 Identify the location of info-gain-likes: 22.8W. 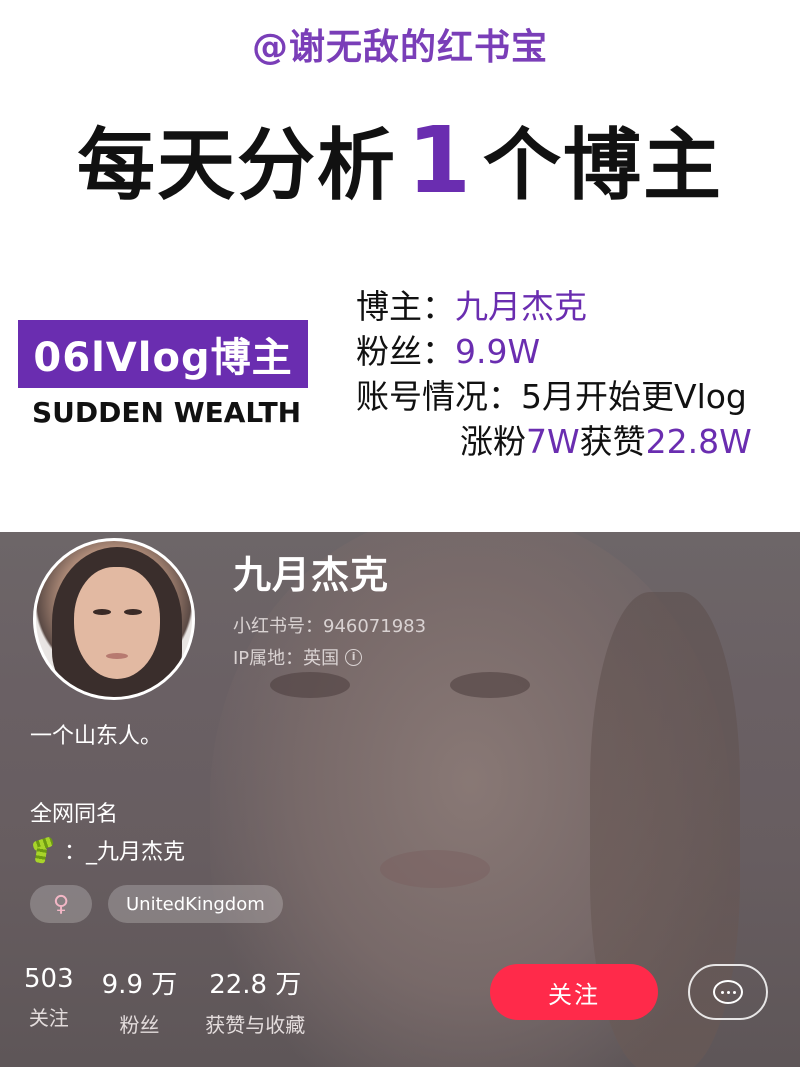
(698, 441).